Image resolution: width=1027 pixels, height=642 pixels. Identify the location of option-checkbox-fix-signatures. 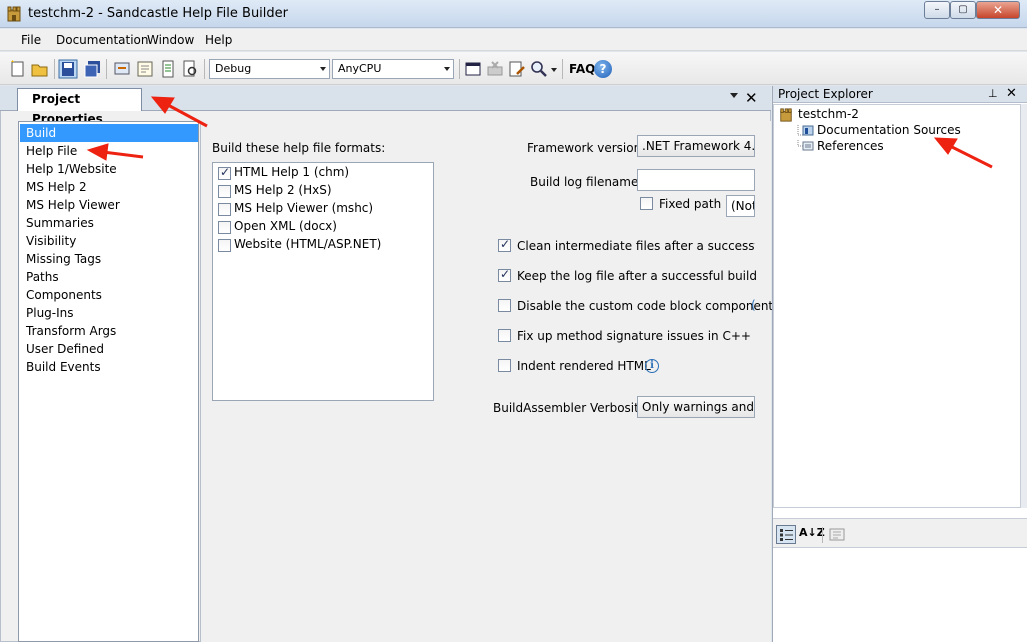
(504, 335).